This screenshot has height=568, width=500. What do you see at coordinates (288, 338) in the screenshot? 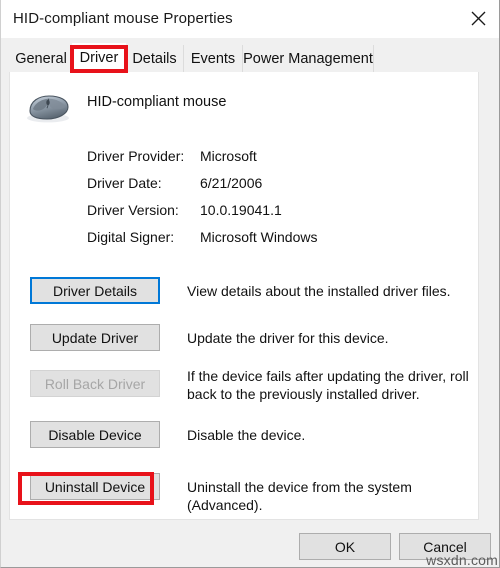
I see `update-driver-description: Update the driver for this device.` at bounding box center [288, 338].